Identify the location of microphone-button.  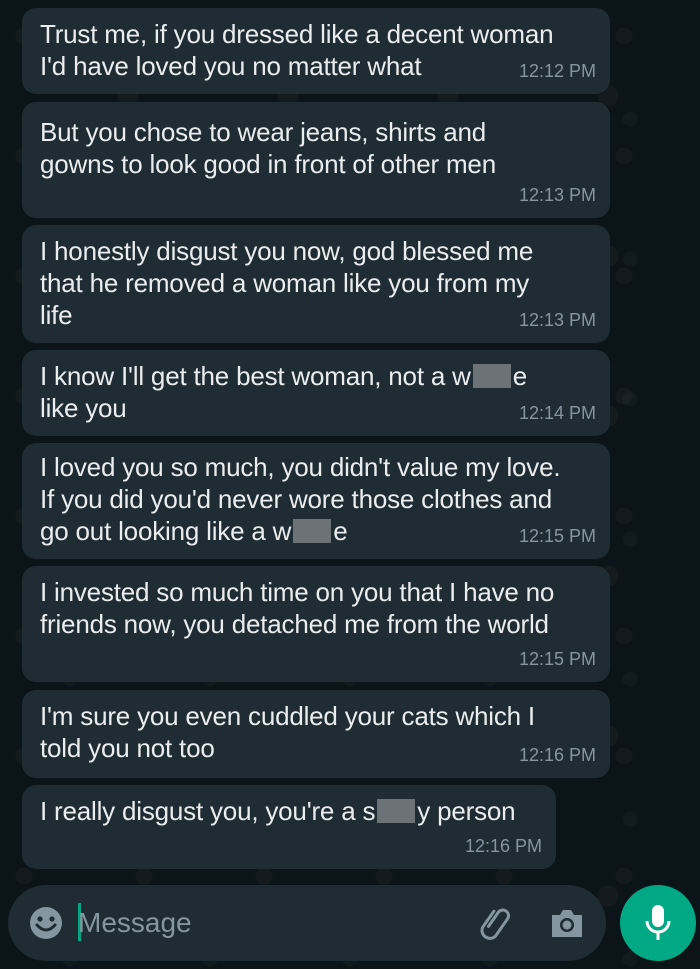
(658, 923).